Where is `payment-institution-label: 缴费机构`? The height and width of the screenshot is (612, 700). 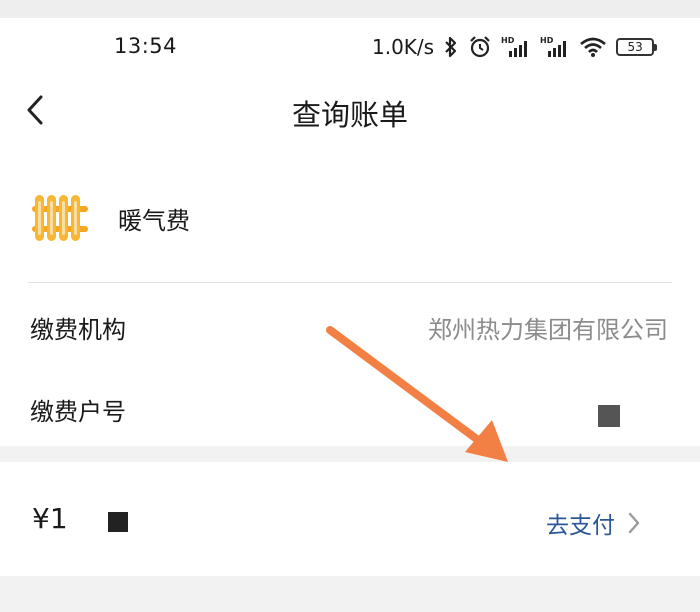
payment-institution-label: 缴费机构 is located at coordinates (78, 330).